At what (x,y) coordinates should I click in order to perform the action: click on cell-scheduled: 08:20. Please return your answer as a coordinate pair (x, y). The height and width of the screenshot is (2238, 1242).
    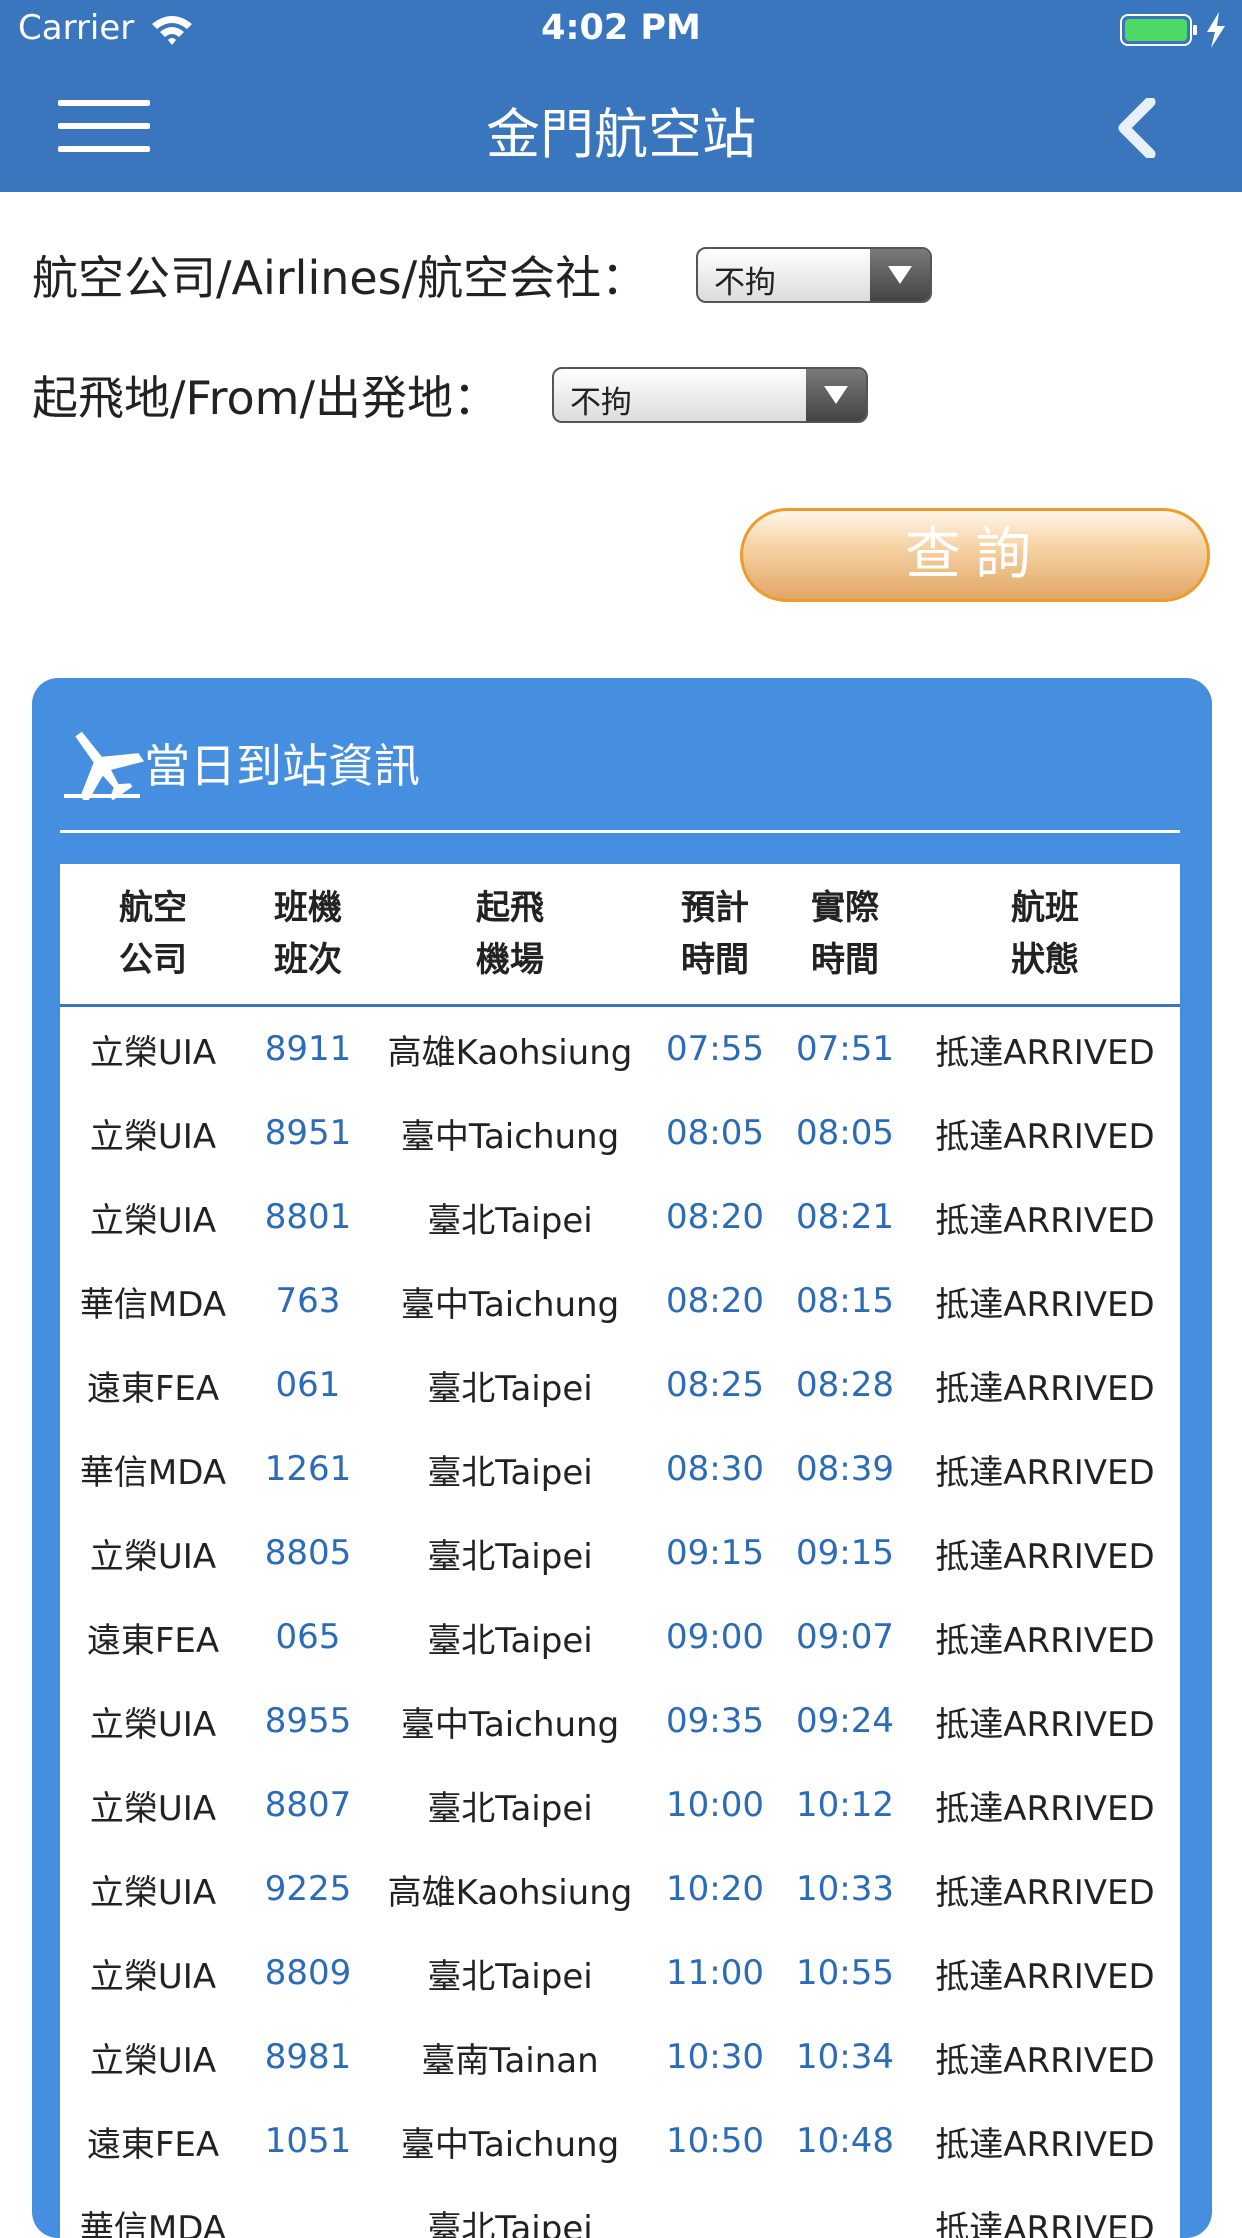
    Looking at the image, I should click on (715, 1301).